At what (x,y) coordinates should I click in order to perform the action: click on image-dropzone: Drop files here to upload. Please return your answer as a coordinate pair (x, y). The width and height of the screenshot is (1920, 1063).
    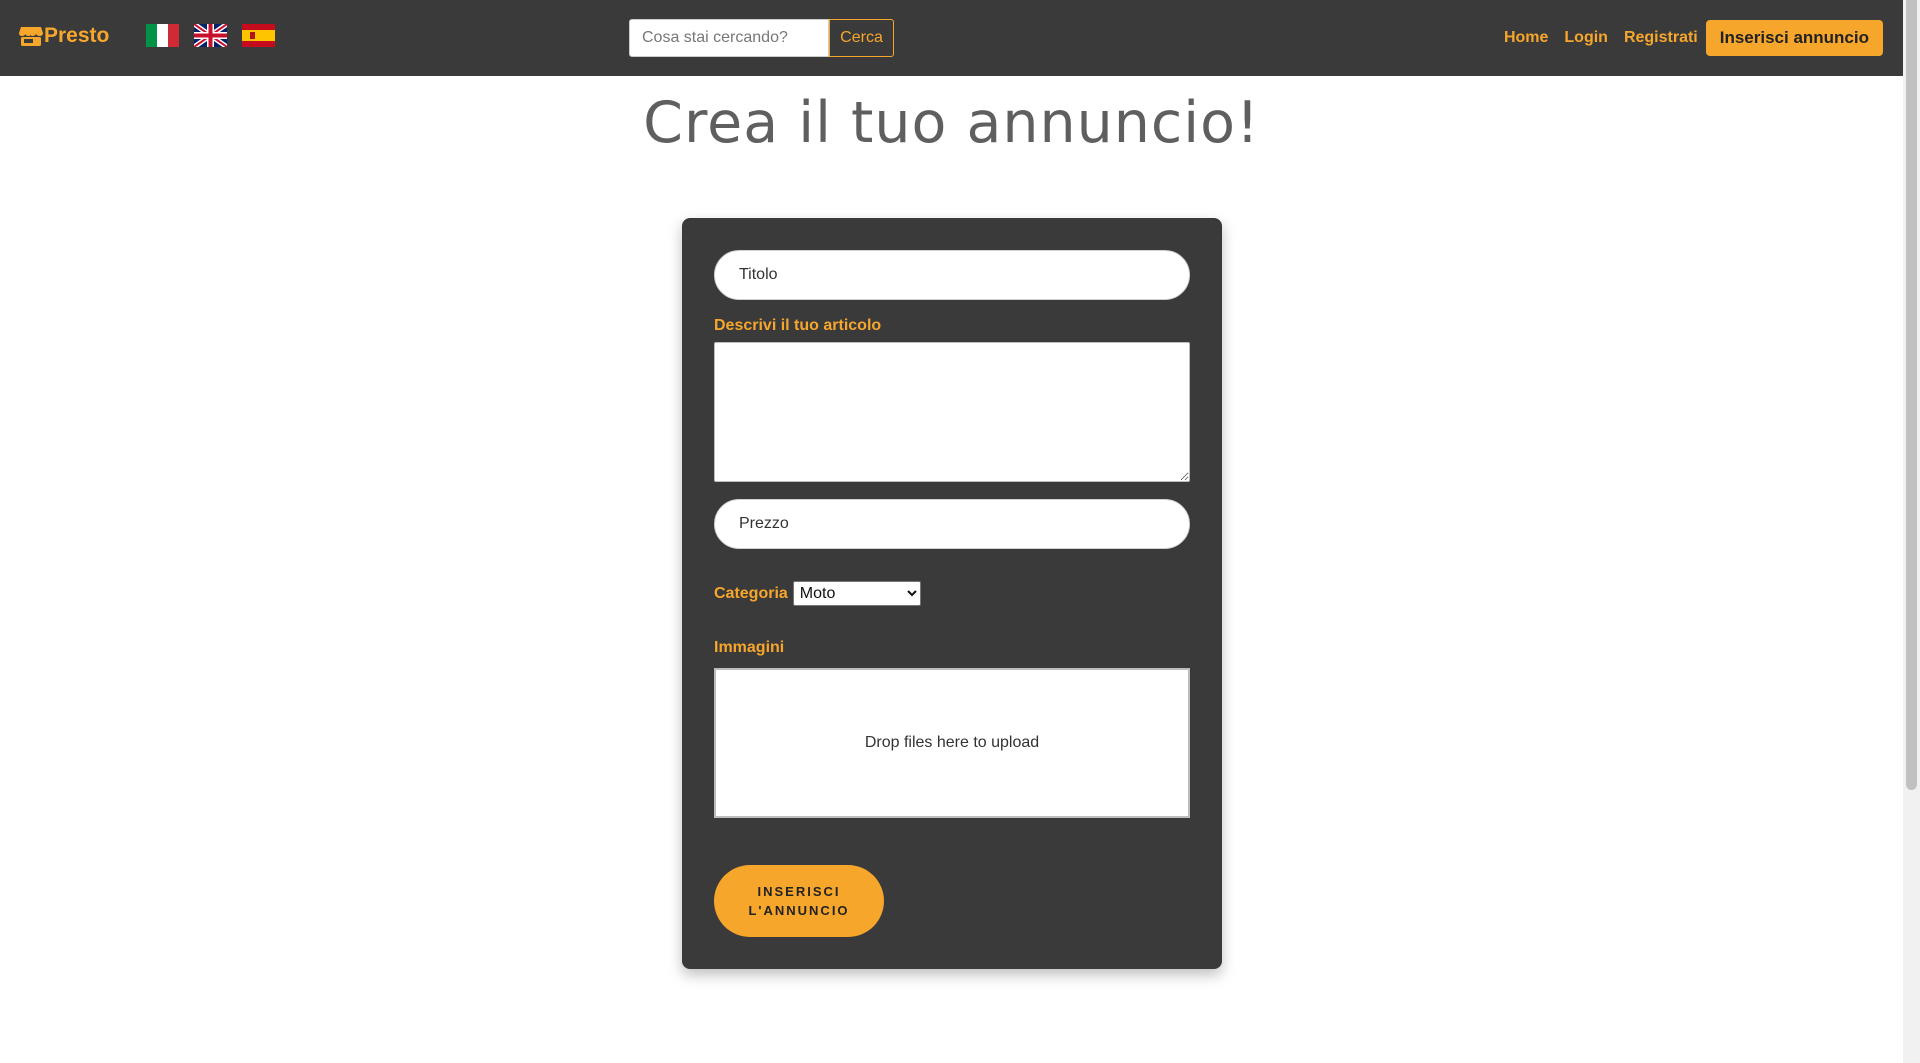
    Looking at the image, I should click on (952, 743).